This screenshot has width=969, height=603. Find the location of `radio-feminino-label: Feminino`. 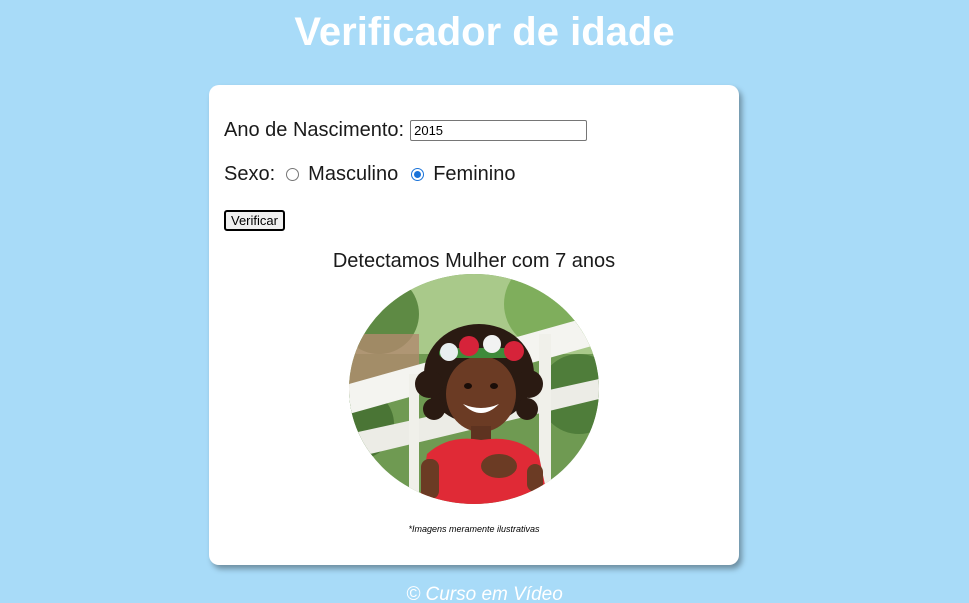

radio-feminino-label: Feminino is located at coordinates (474, 174).